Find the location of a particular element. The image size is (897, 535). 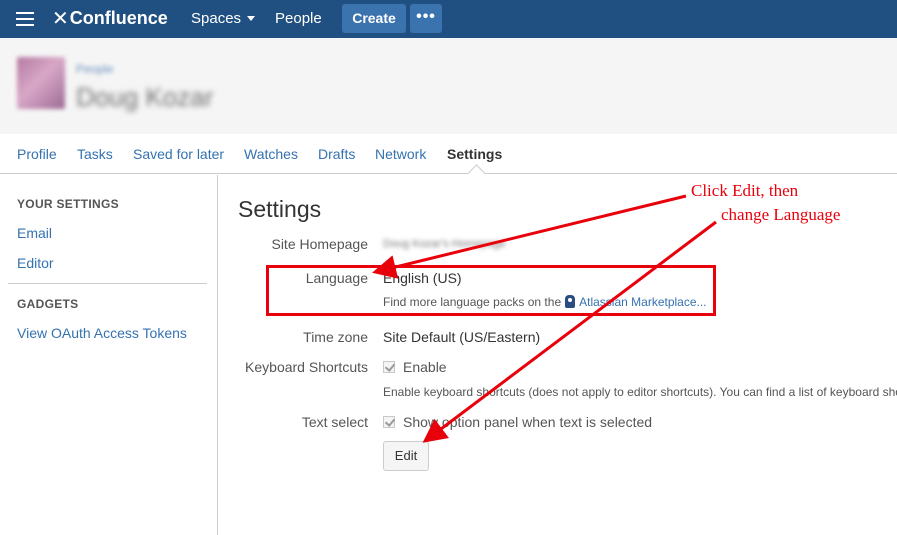

profile-name: Doug Kozar is located at coordinates (145, 97).